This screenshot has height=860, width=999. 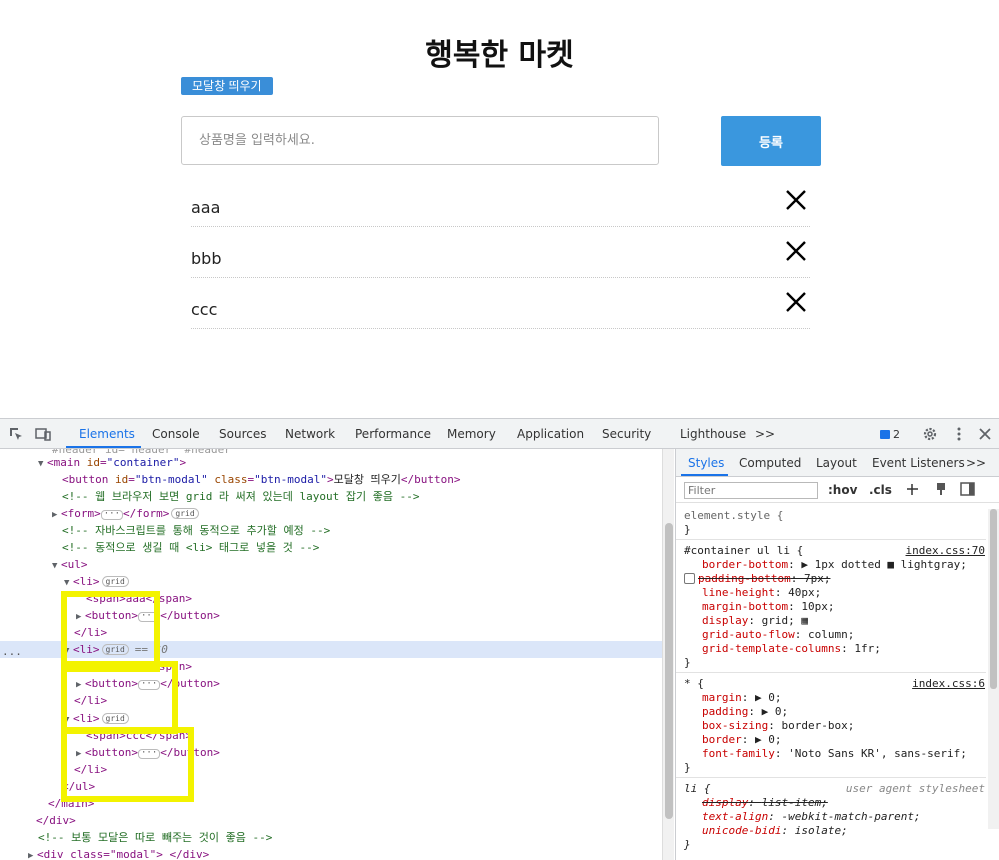 What do you see at coordinates (834, 754) in the screenshot?
I see `css-property: font-family: 'Noto Sans KR', sans-serif;` at bounding box center [834, 754].